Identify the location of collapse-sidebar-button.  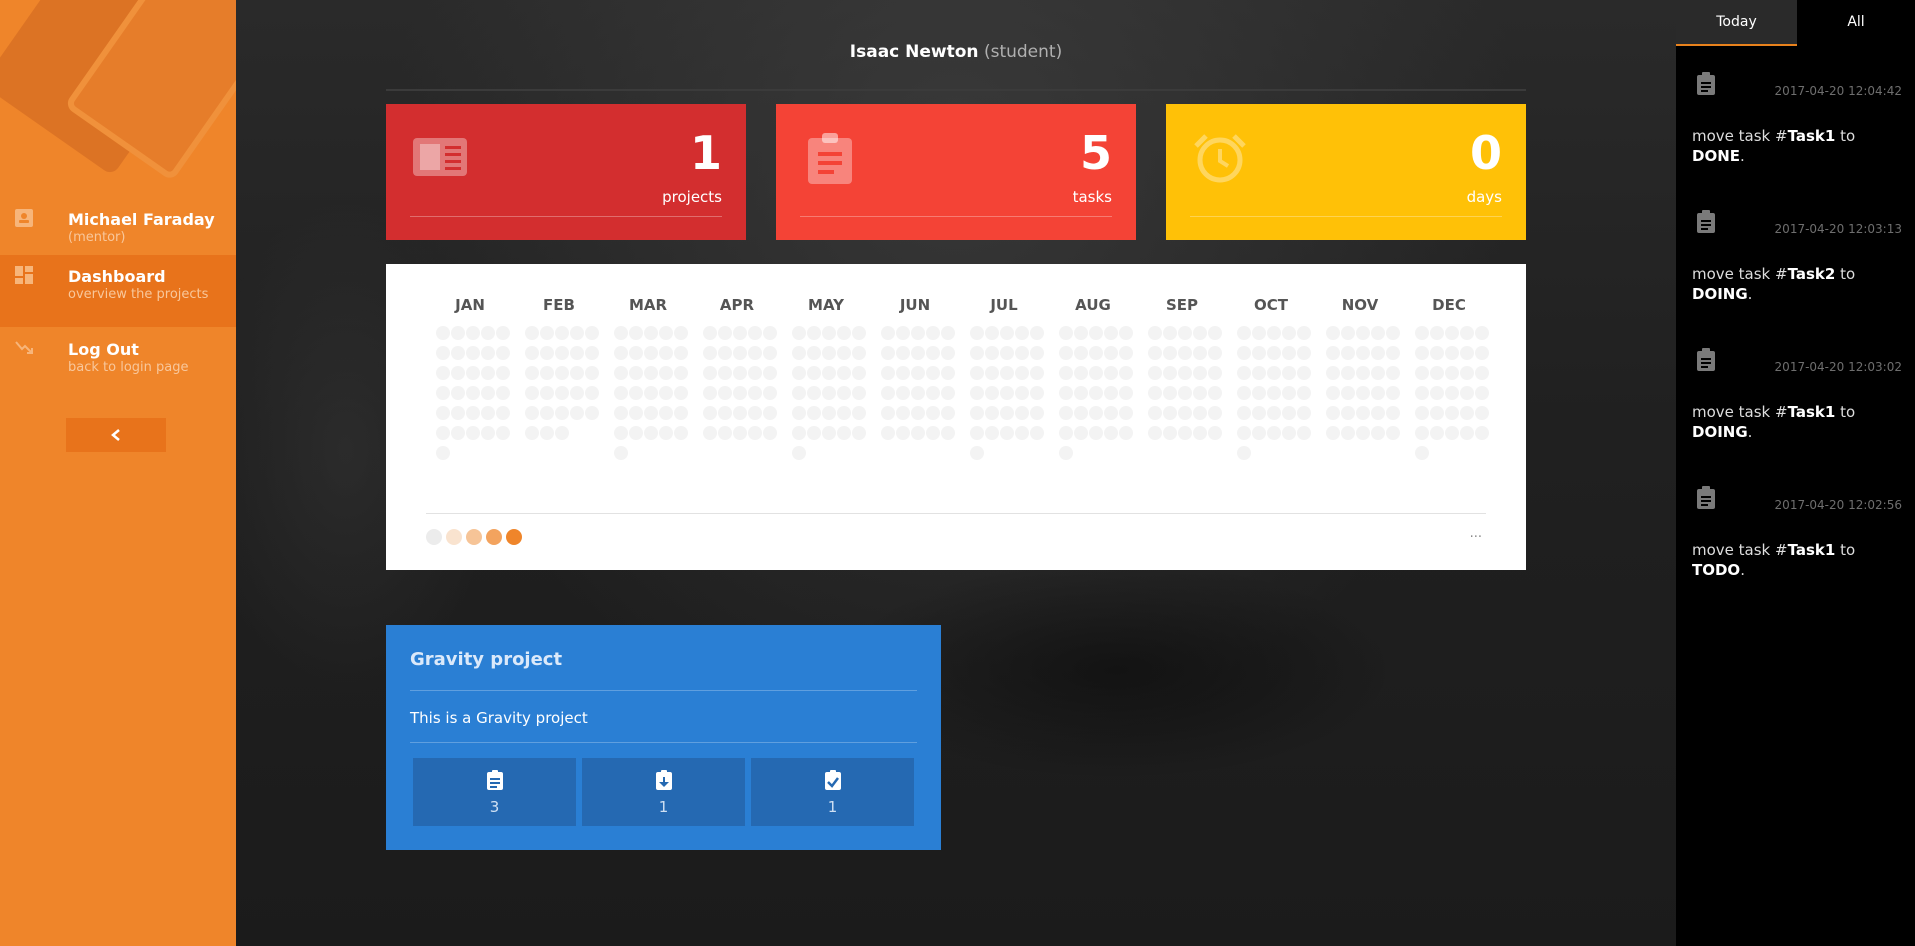
(116, 435).